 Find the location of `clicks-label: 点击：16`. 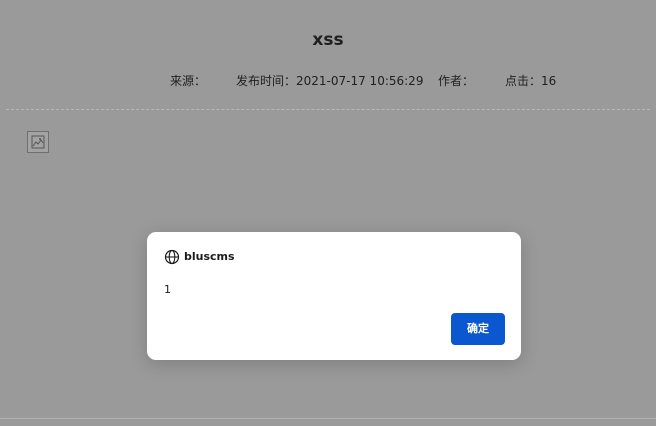

clicks-label: 点击：16 is located at coordinates (531, 81).